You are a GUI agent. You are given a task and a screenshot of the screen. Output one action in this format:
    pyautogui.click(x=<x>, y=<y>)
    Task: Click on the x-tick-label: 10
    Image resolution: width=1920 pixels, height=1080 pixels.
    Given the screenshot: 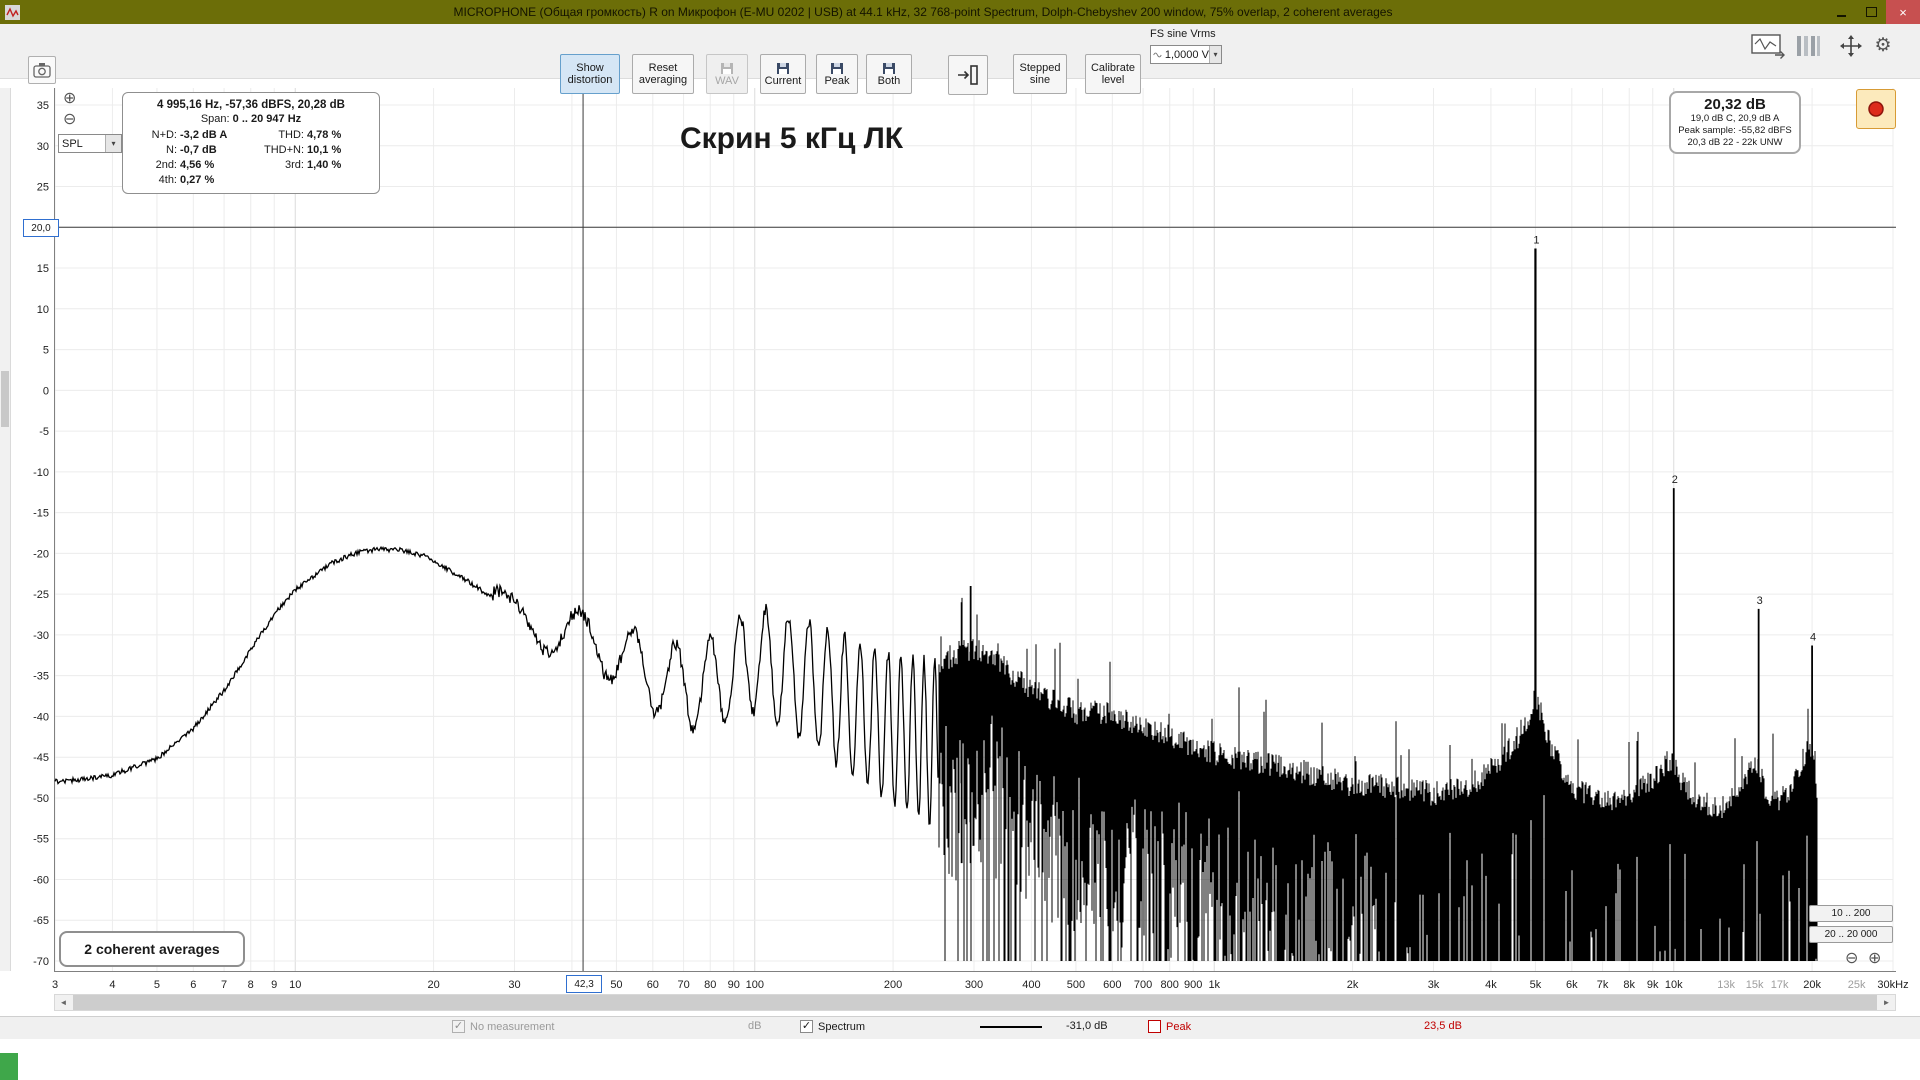 What is the action you would take?
    pyautogui.click(x=295, y=985)
    